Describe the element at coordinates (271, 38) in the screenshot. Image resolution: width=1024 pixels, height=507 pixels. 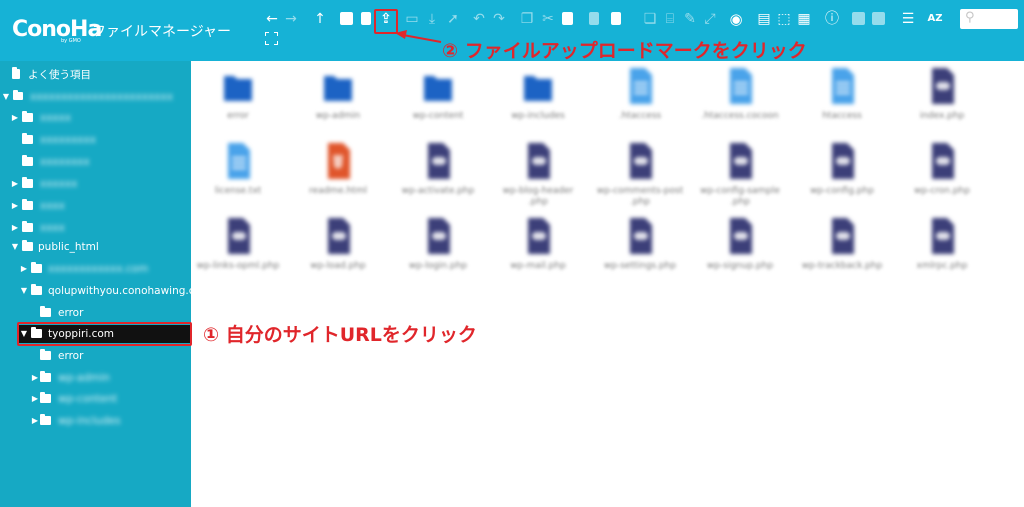
I see `fullscreen-icon` at that location.